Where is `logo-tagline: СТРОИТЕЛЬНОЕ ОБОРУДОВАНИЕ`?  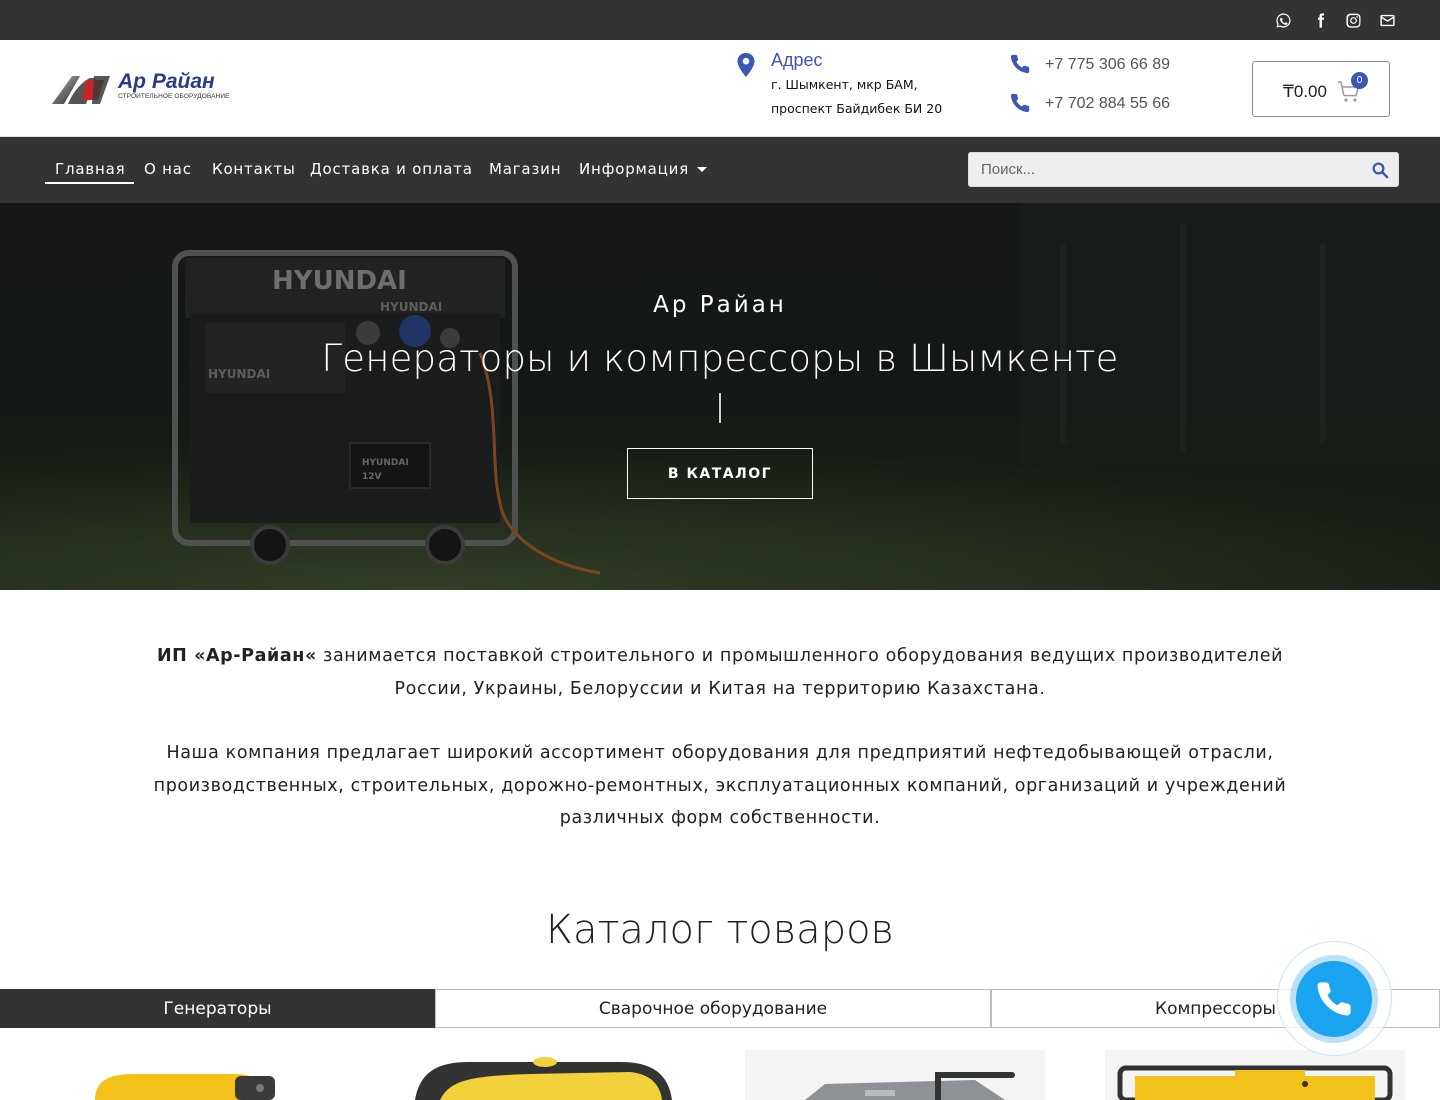
logo-tagline: СТРОИТЕЛЬНОЕ ОБОРУДОВАНИЕ is located at coordinates (174, 96).